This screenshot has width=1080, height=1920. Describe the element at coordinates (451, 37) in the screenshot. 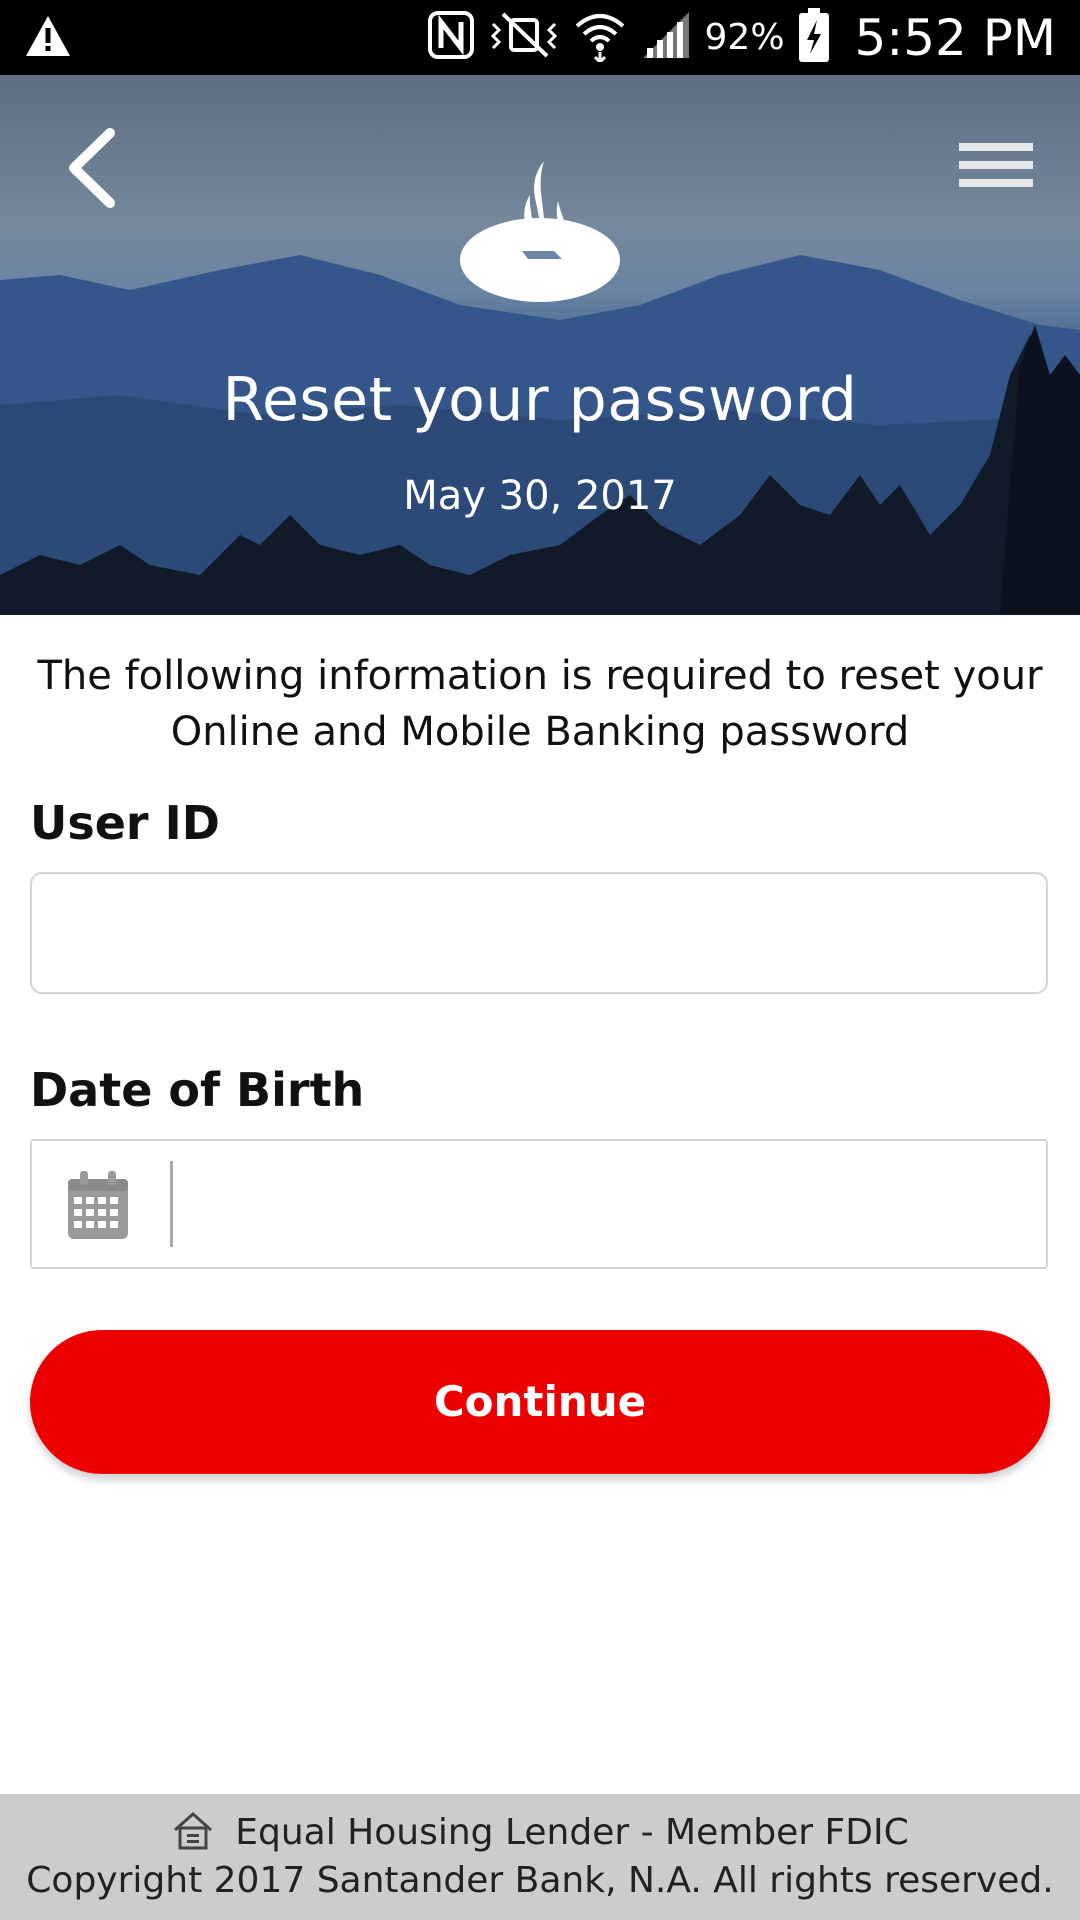

I see `nfc-icon` at that location.